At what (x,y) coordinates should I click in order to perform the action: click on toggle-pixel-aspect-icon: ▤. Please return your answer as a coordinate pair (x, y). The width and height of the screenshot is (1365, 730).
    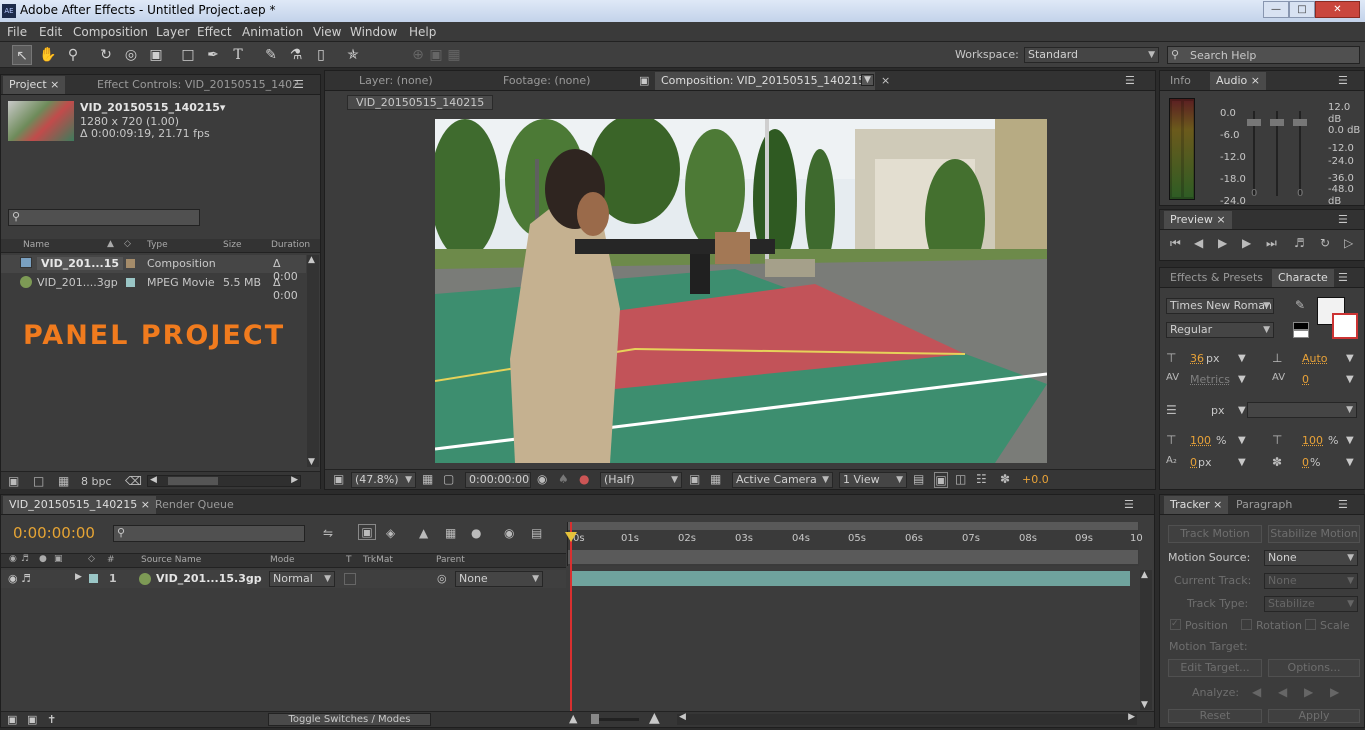
    Looking at the image, I should click on (918, 479).